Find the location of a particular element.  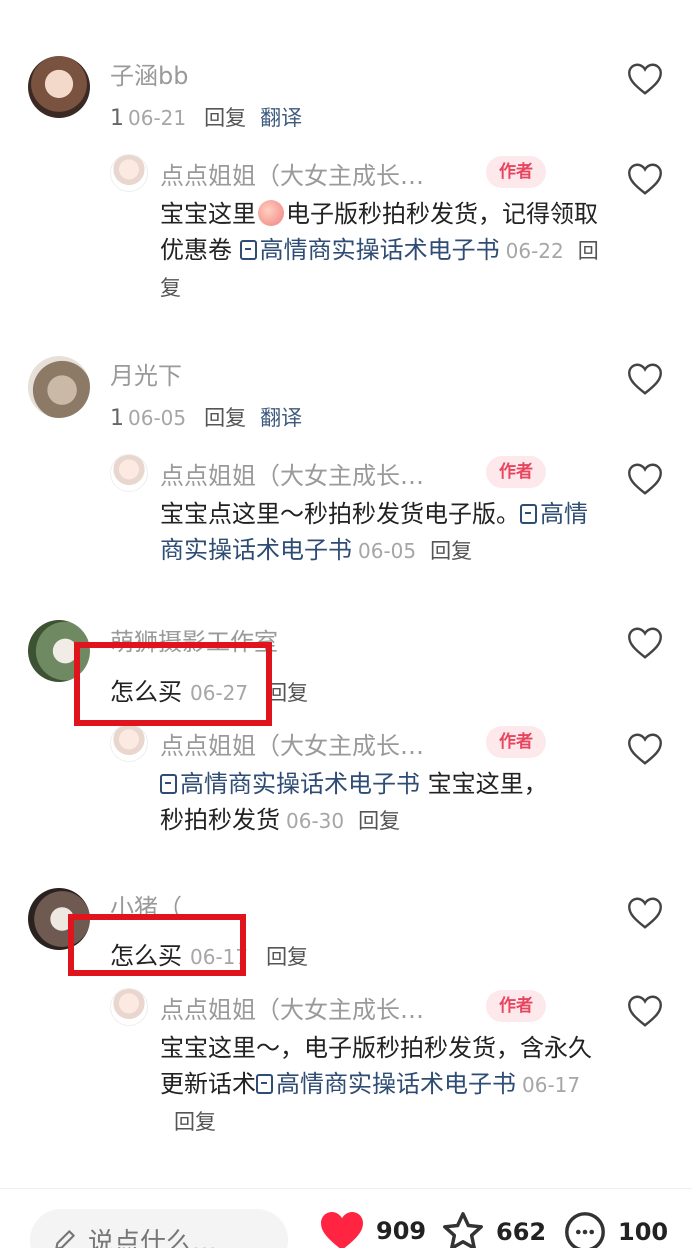

comment-meta: 1 06-21 回复 翻译 is located at coordinates (206, 117).